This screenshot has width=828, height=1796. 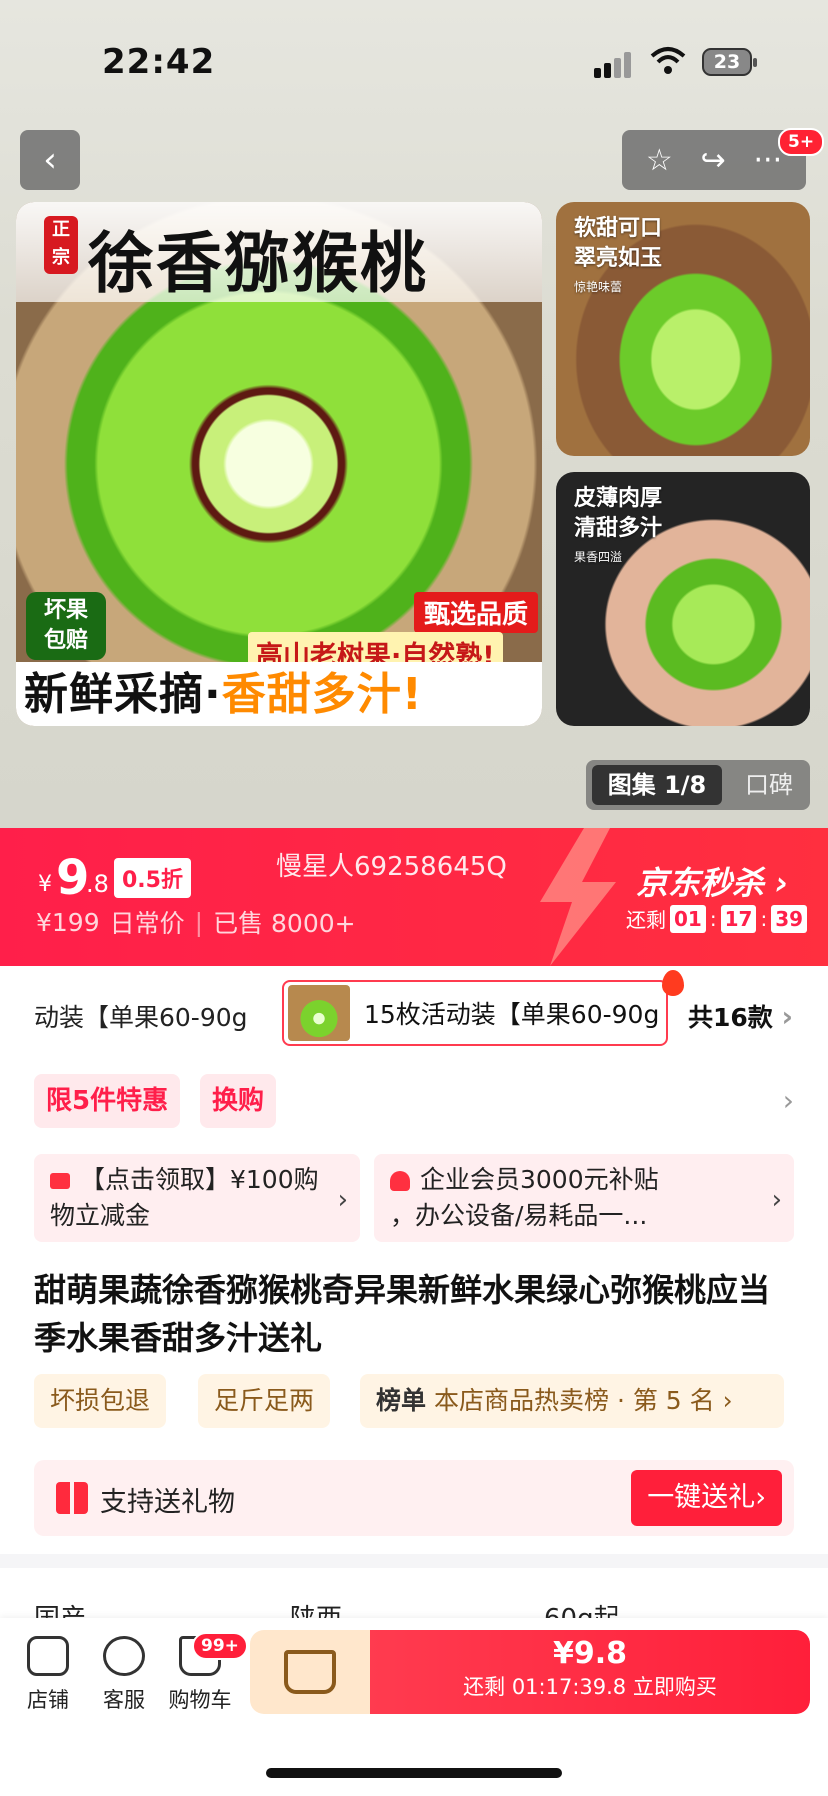 What do you see at coordinates (400, 1181) in the screenshot?
I see `person-icon` at bounding box center [400, 1181].